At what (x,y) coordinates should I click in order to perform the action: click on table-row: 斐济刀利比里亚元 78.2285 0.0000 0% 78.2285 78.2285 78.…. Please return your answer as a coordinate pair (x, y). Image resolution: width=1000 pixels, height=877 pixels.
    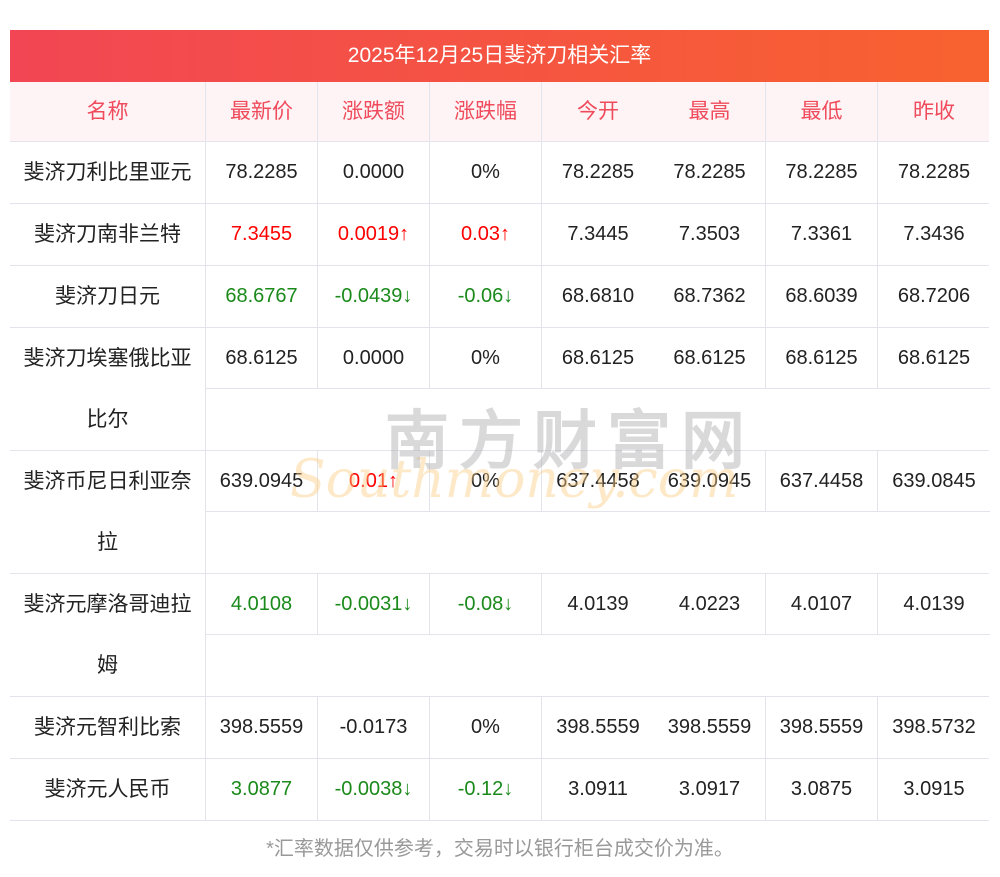
    Looking at the image, I should click on (499, 173).